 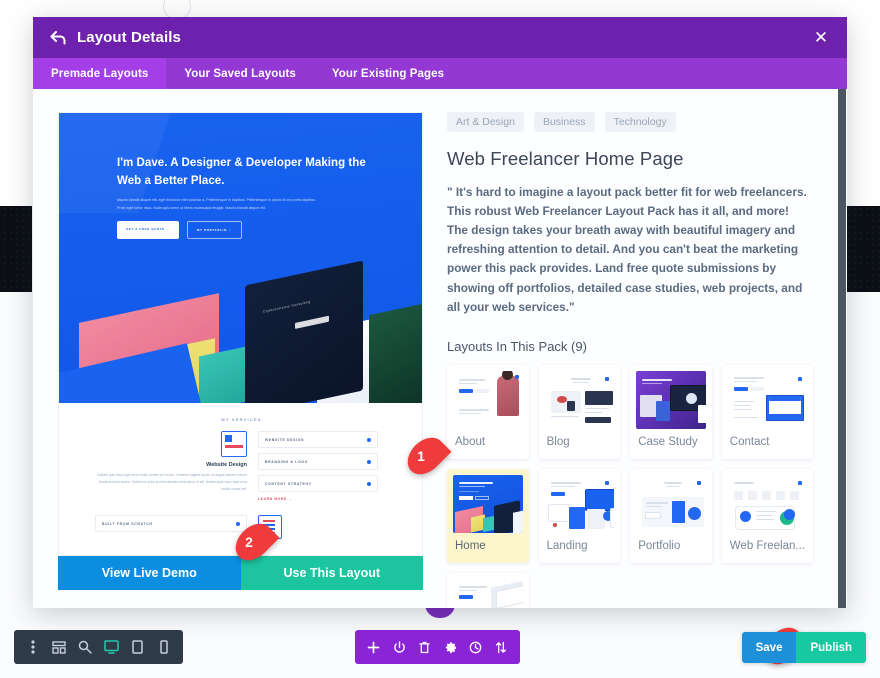 What do you see at coordinates (517, 346) in the screenshot?
I see `pack-heading: Layouts In This Pack (9)` at bounding box center [517, 346].